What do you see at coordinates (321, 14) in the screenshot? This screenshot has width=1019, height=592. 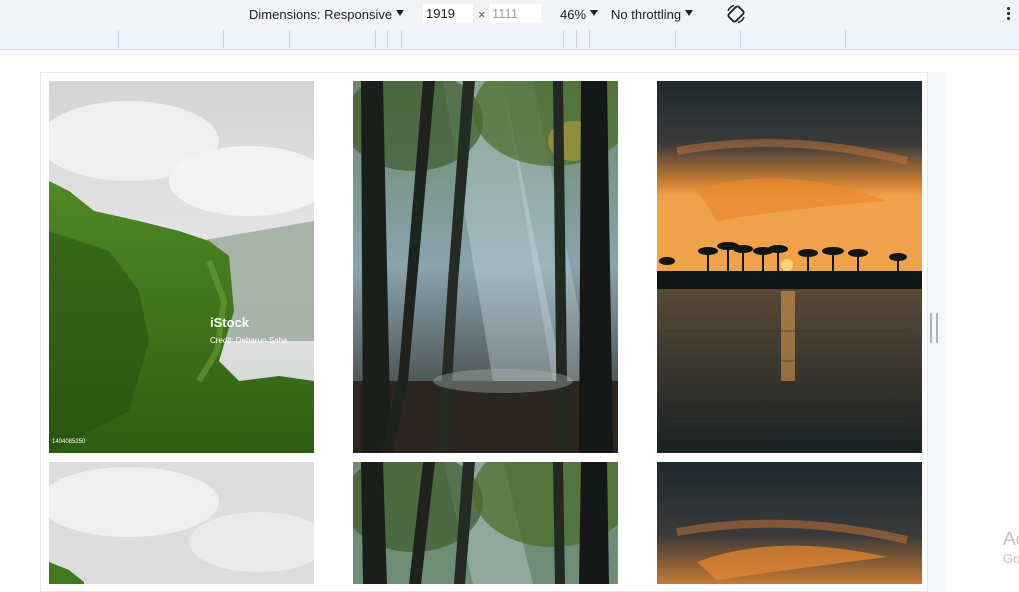 I see `dimensions-label: Dimensions: Responsive` at bounding box center [321, 14].